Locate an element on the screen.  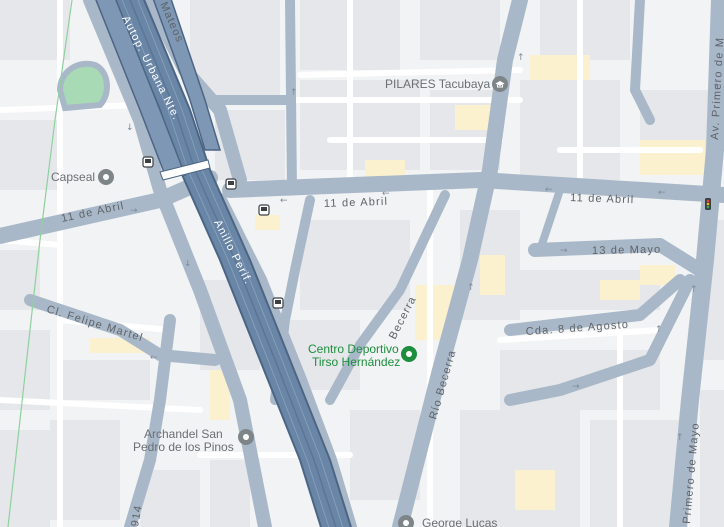
poi-label-archandel-line1: Archandel San is located at coordinates (183, 434).